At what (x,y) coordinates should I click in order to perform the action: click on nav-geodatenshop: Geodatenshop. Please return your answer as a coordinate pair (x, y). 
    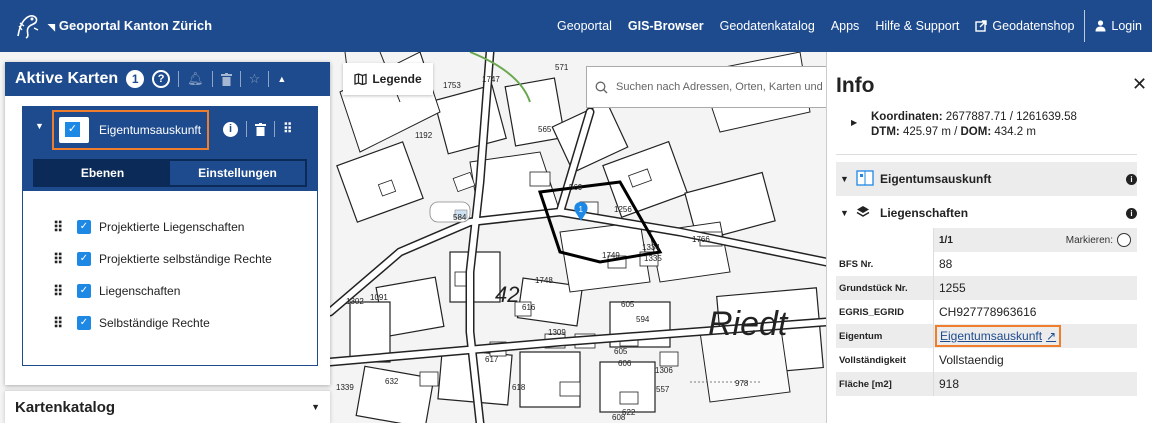
    Looking at the image, I should click on (1024, 26).